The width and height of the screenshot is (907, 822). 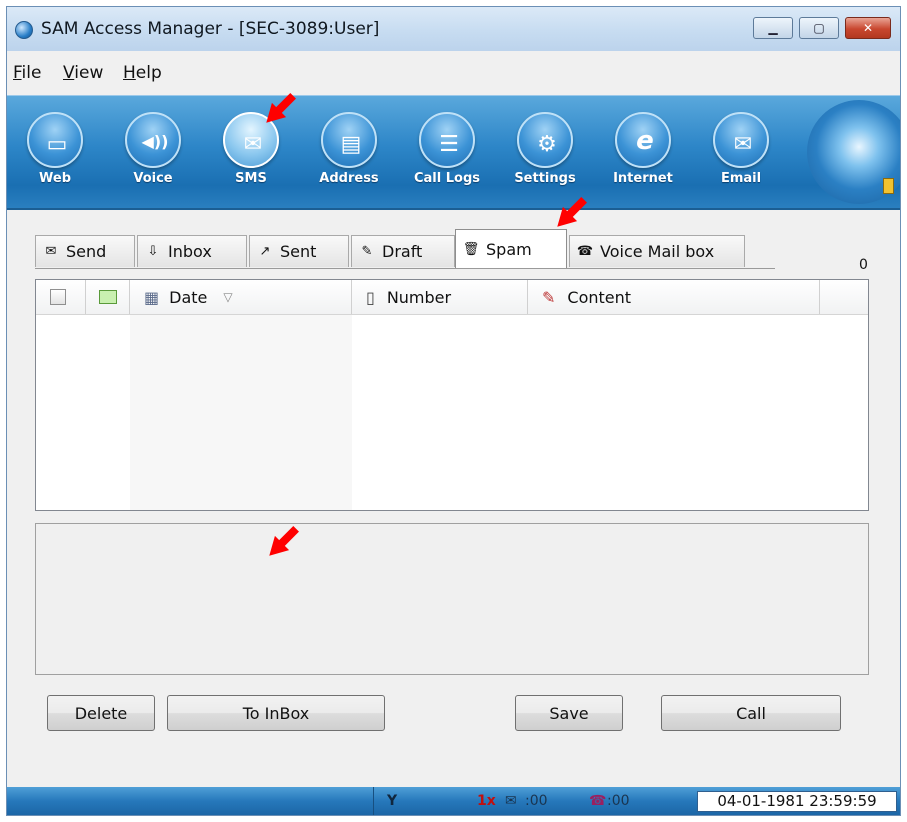 What do you see at coordinates (24, 30) in the screenshot?
I see `app-icon` at bounding box center [24, 30].